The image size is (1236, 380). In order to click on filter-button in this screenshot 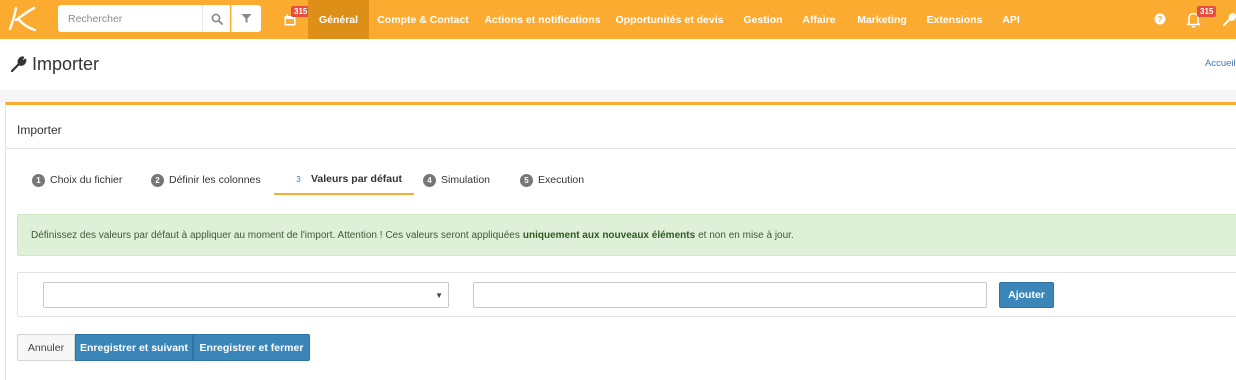, I will do `click(246, 18)`.